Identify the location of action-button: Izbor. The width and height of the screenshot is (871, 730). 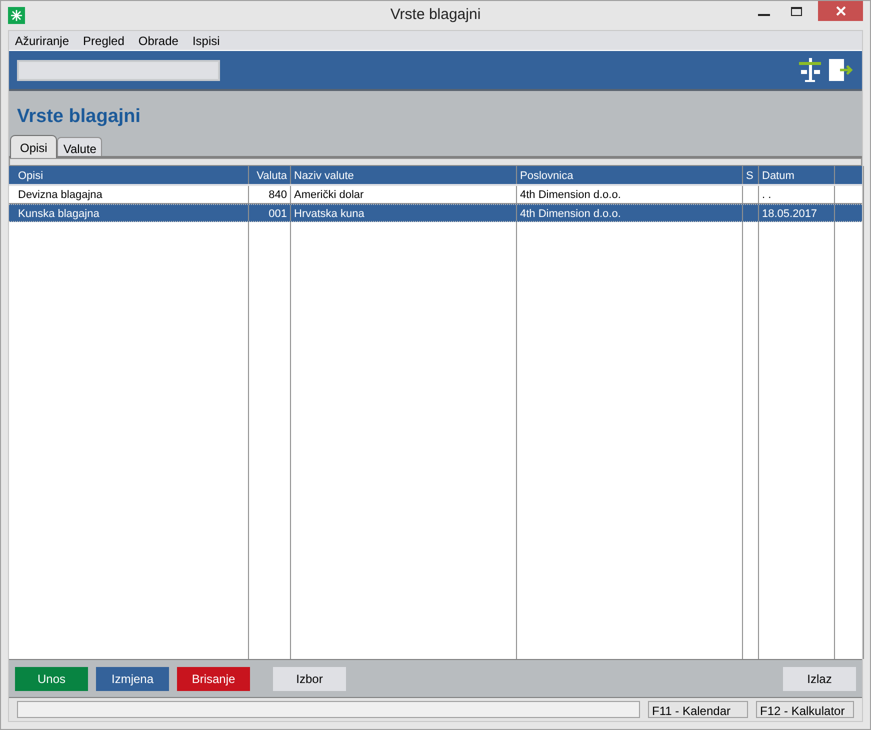
(309, 678).